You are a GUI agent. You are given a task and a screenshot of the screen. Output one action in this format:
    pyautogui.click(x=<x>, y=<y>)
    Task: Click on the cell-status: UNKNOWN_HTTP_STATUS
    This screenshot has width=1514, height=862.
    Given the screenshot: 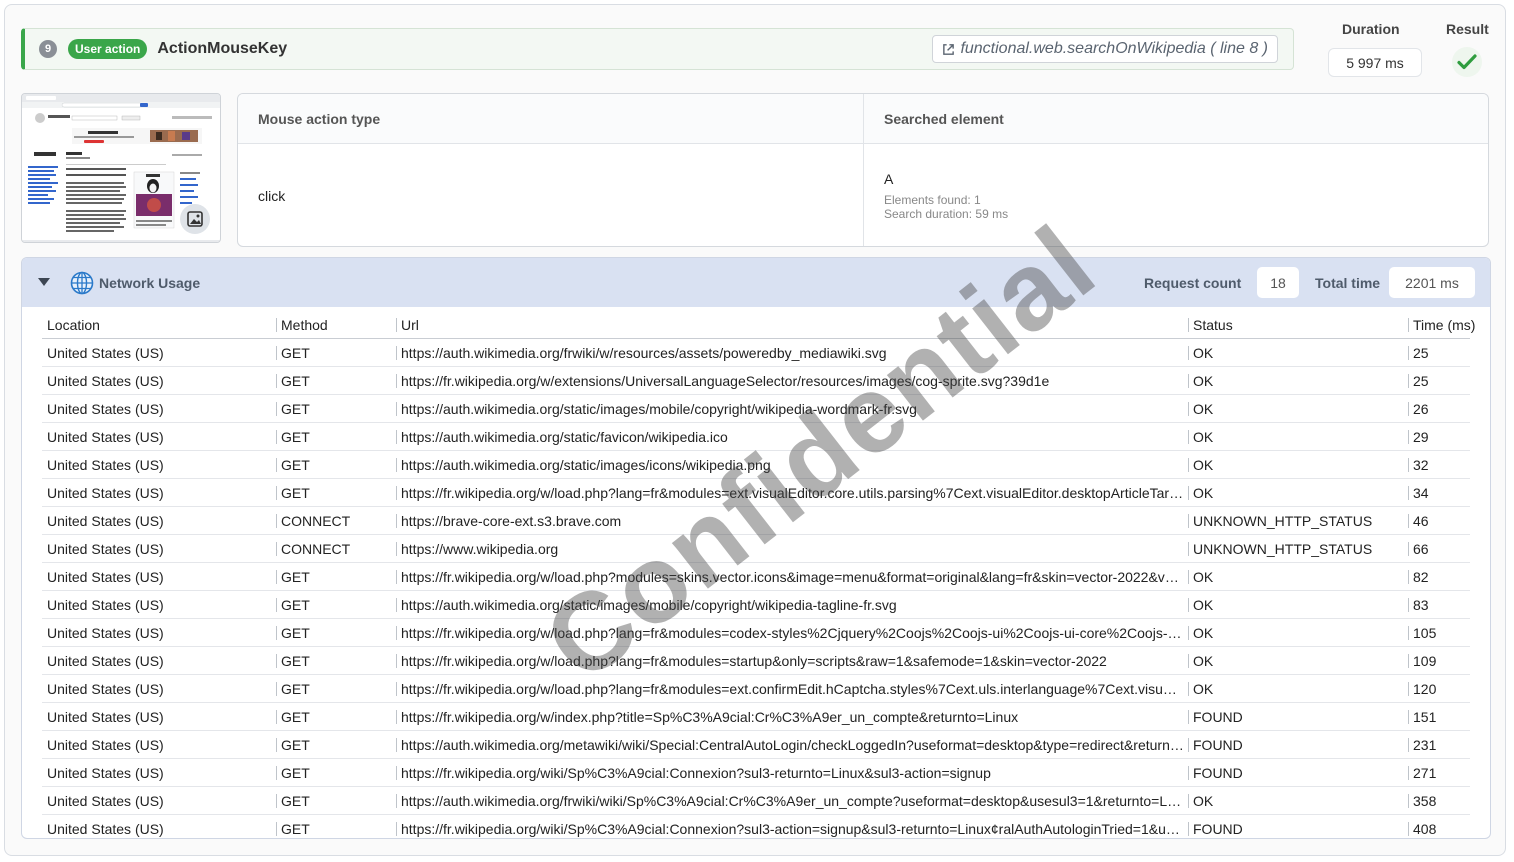 What is the action you would take?
    pyautogui.click(x=1283, y=549)
    